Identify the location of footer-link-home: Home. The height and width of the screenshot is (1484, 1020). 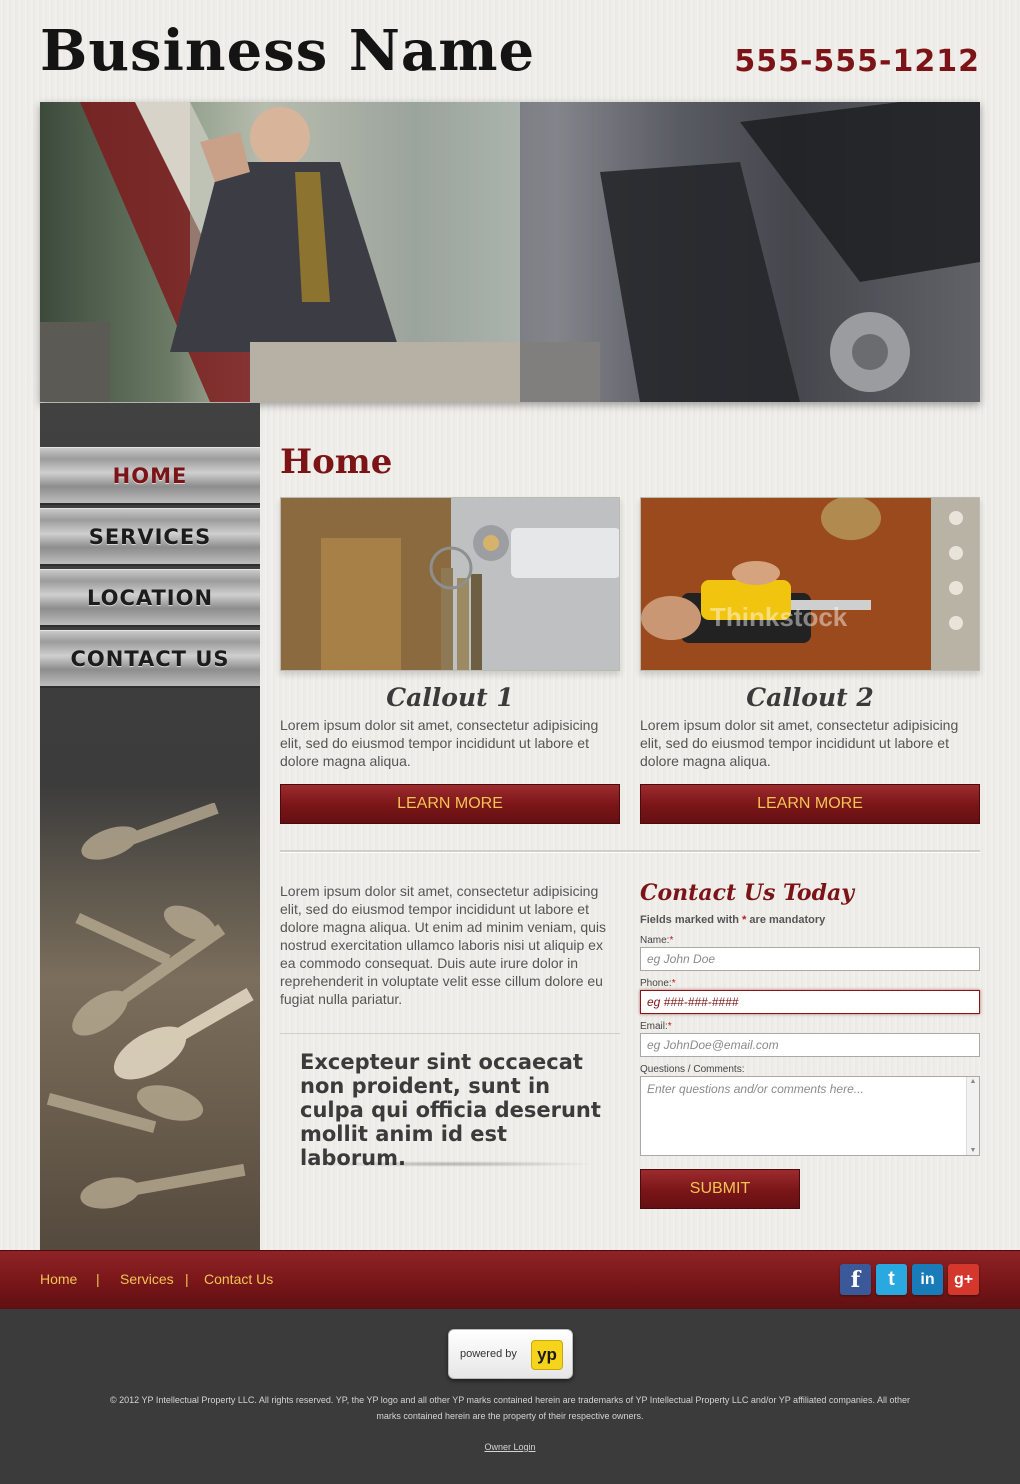
(58, 1279).